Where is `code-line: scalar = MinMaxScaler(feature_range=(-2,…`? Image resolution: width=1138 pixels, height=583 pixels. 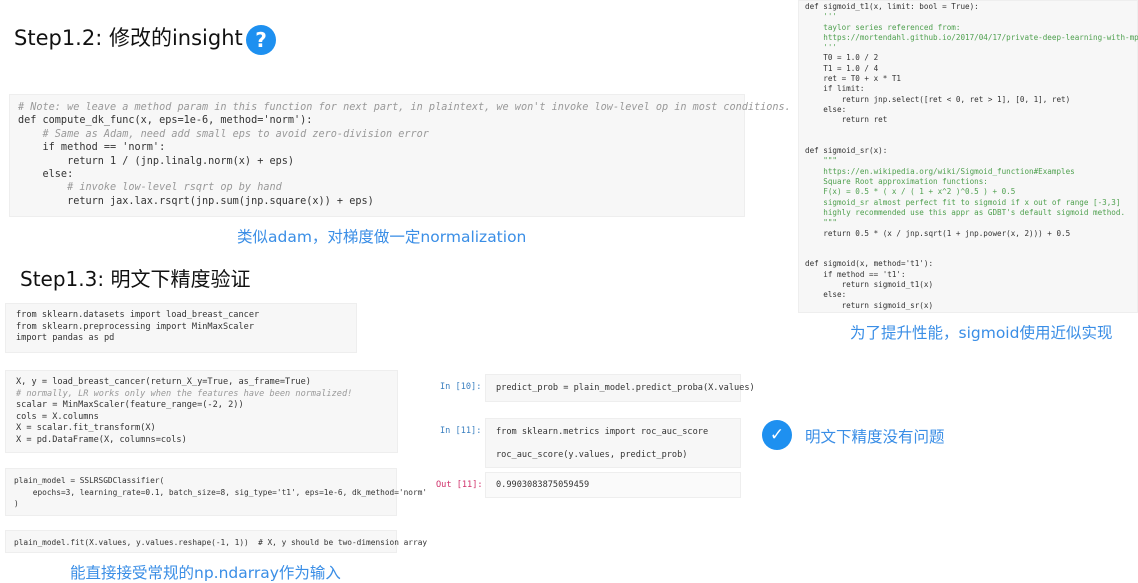 code-line: scalar = MinMaxScaler(feature_range=(-2,… is located at coordinates (130, 405).